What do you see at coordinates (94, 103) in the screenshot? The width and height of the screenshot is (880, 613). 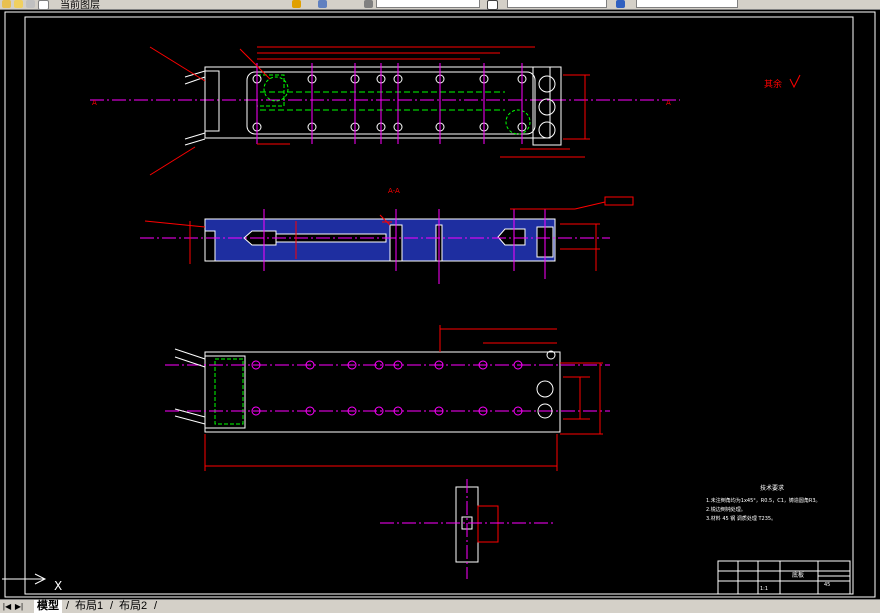 I see `section-label-a-left: A` at bounding box center [94, 103].